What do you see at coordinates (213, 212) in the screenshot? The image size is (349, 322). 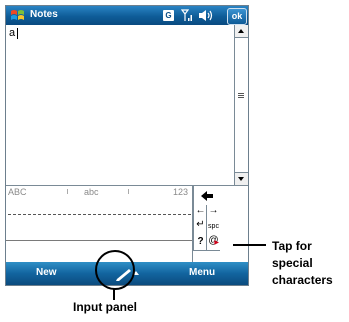 I see `arrow-right-key: →` at bounding box center [213, 212].